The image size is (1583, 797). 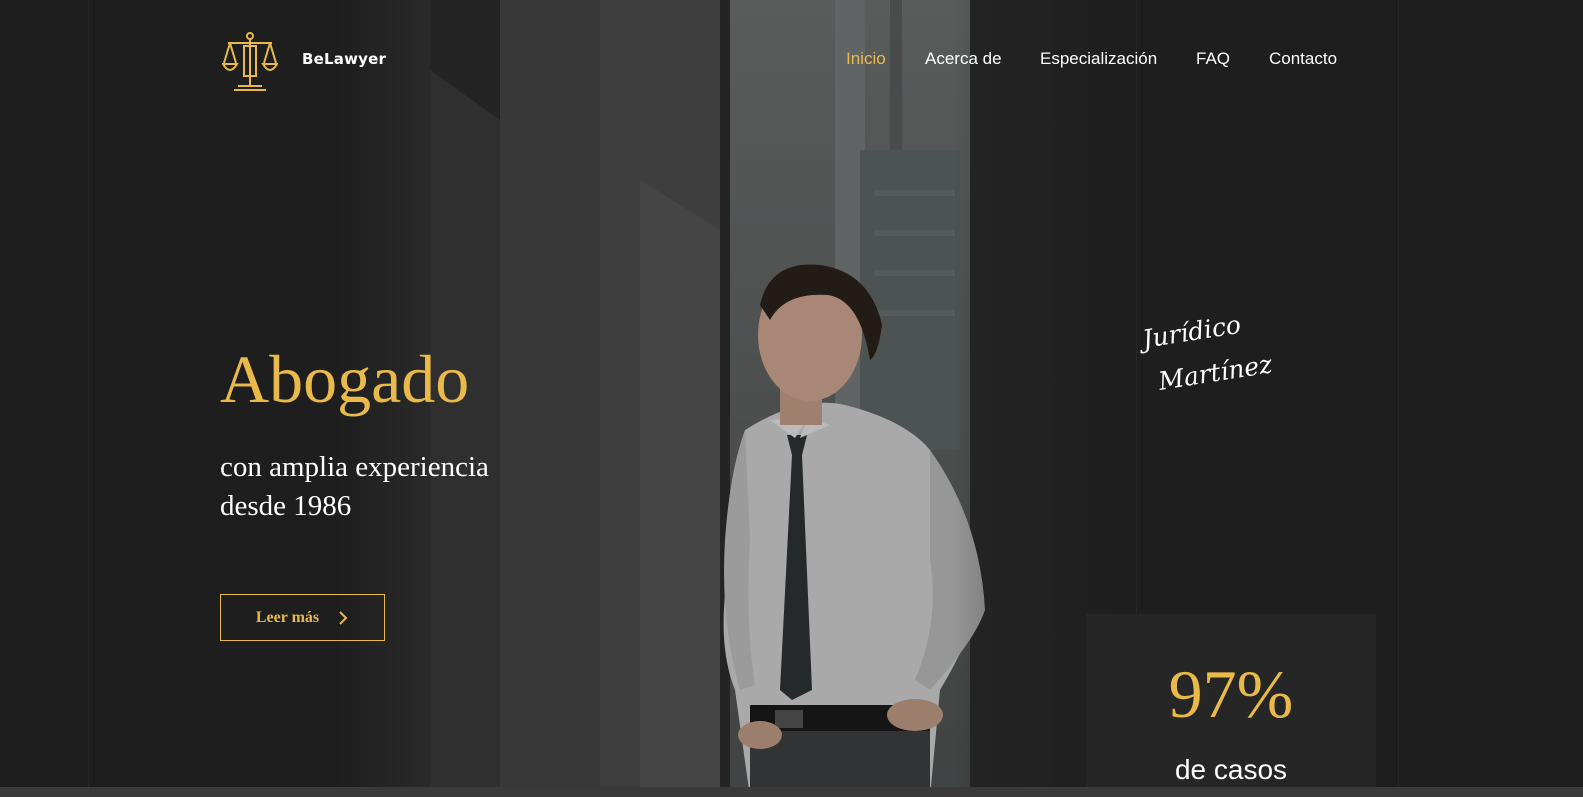 I want to click on hero-subtitle-line1: con amplia experiencia, so click(x=354, y=467).